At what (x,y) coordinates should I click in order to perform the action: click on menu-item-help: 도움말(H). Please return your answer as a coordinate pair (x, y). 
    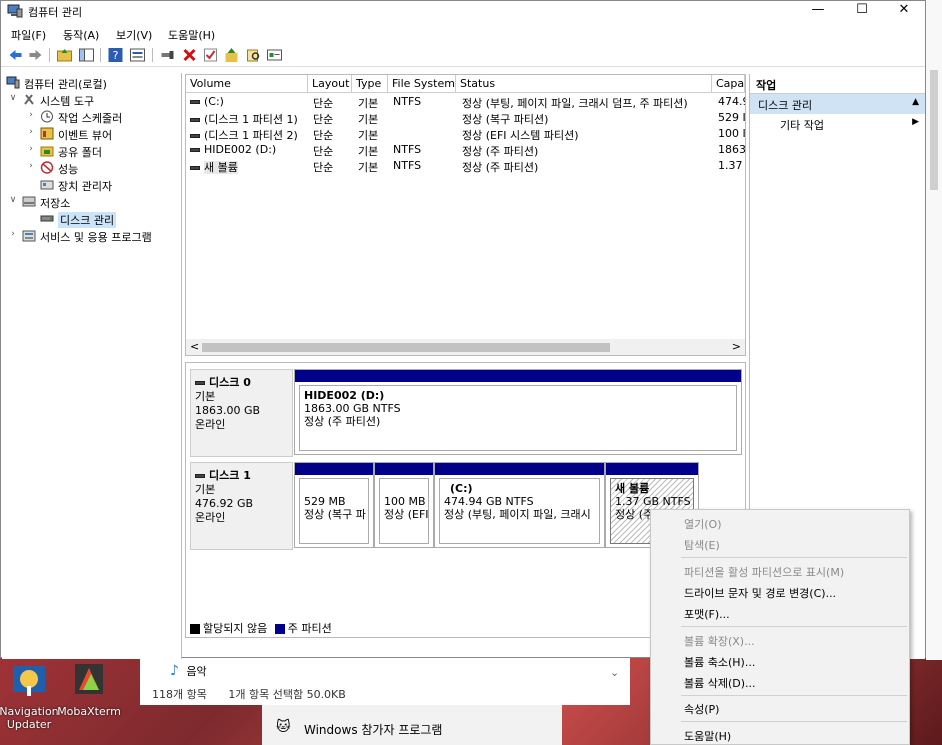
    Looking at the image, I should click on (707, 736).